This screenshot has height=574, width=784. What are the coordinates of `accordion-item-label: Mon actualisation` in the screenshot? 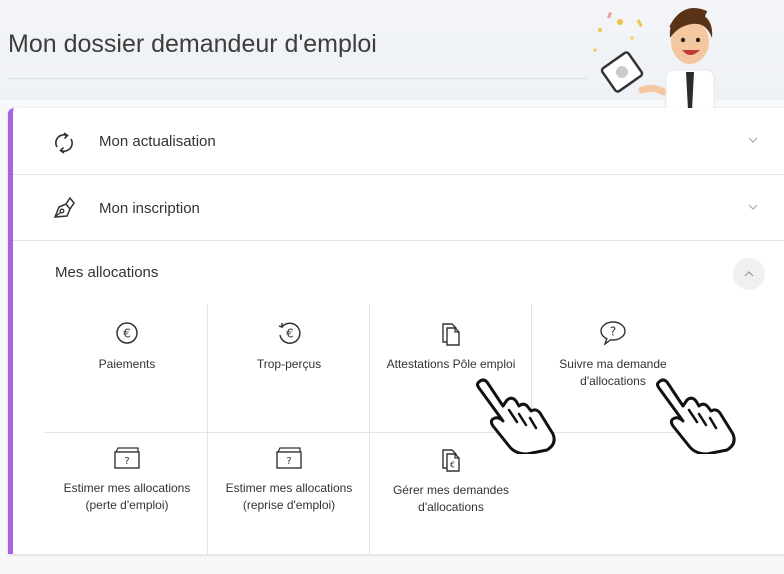 It's located at (157, 141).